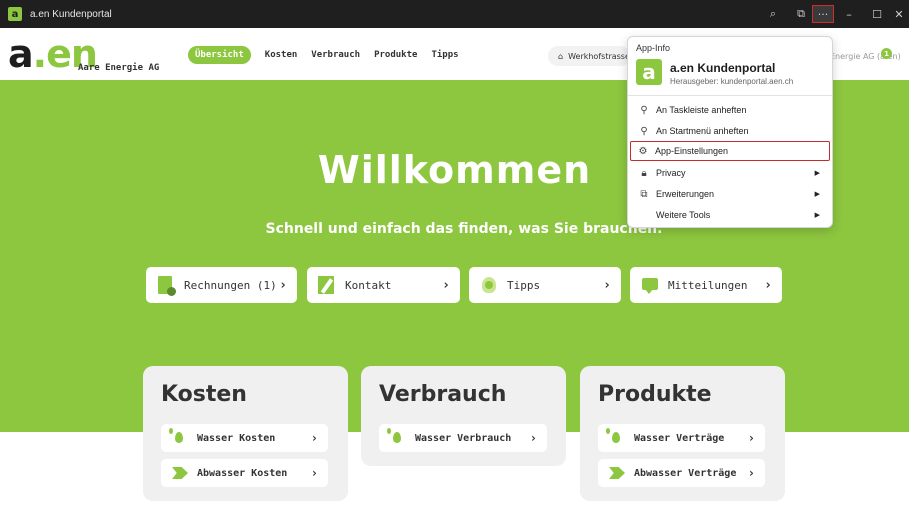 This screenshot has width=909, height=520. Describe the element at coordinates (444, 55) in the screenshot. I see `nav-item-tipps: Tipps` at that location.